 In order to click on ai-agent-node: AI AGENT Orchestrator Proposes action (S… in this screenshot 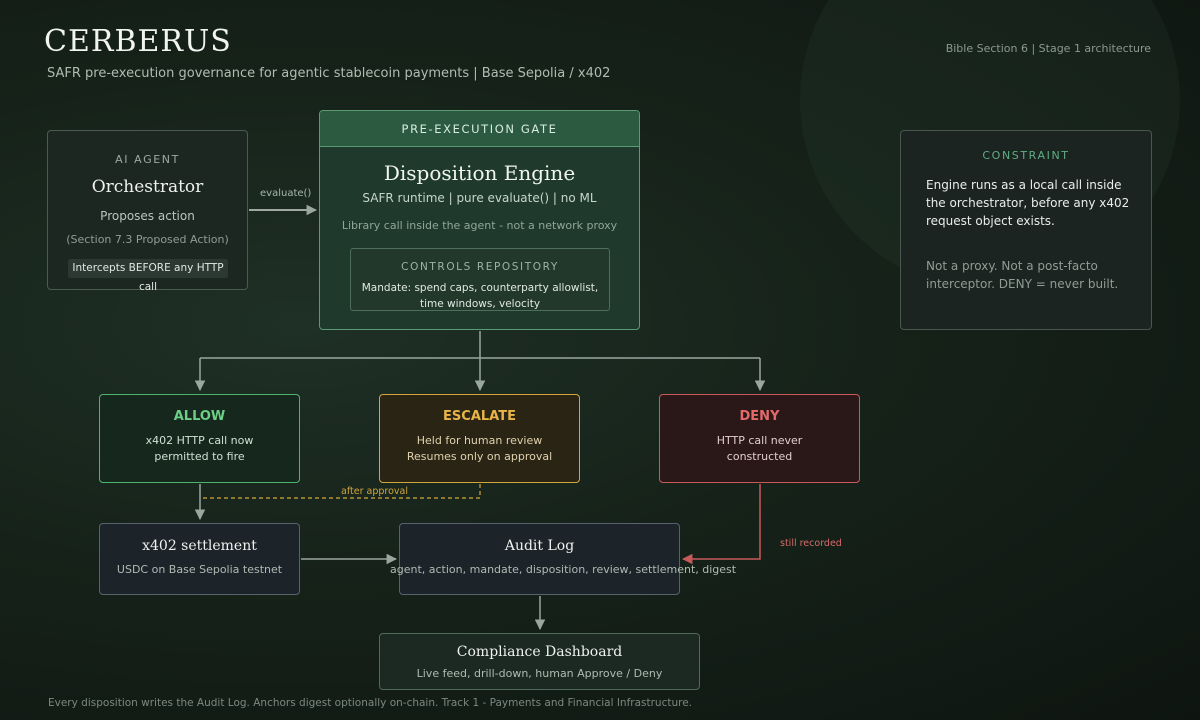, I will do `click(147, 211)`.